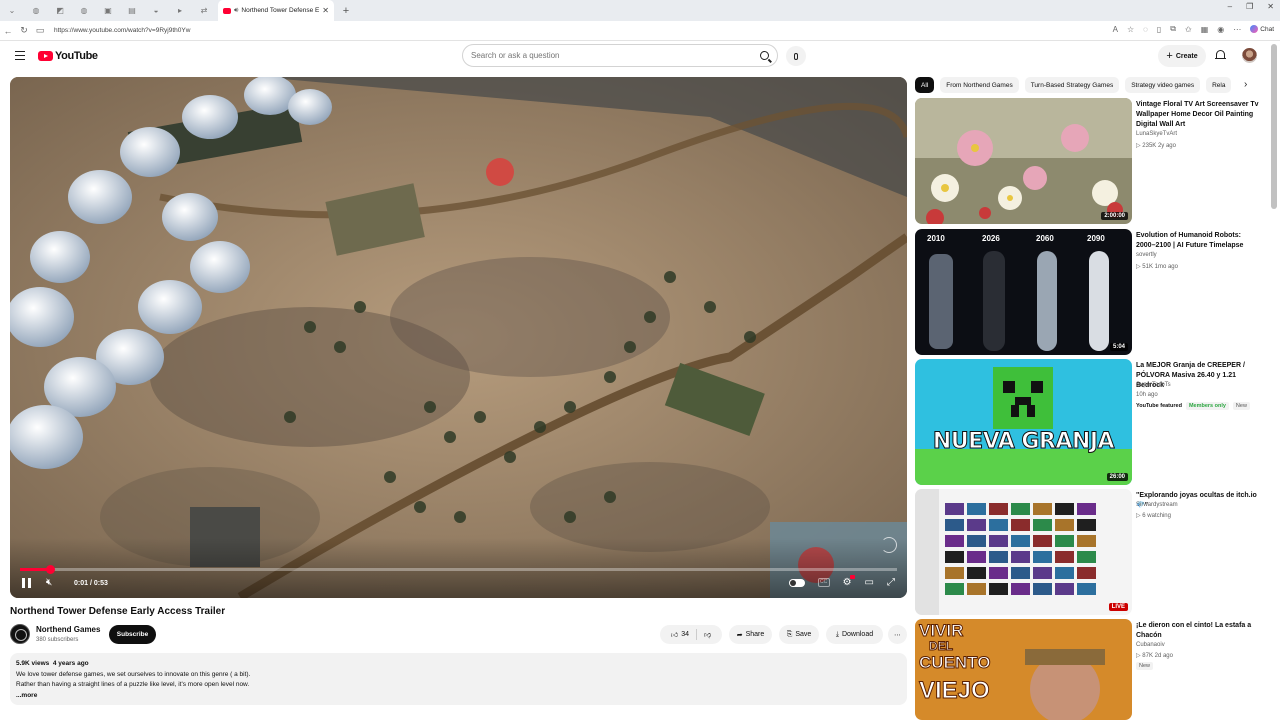  What do you see at coordinates (897, 634) in the screenshot?
I see `more-actions-icon: ⋯` at bounding box center [897, 634].